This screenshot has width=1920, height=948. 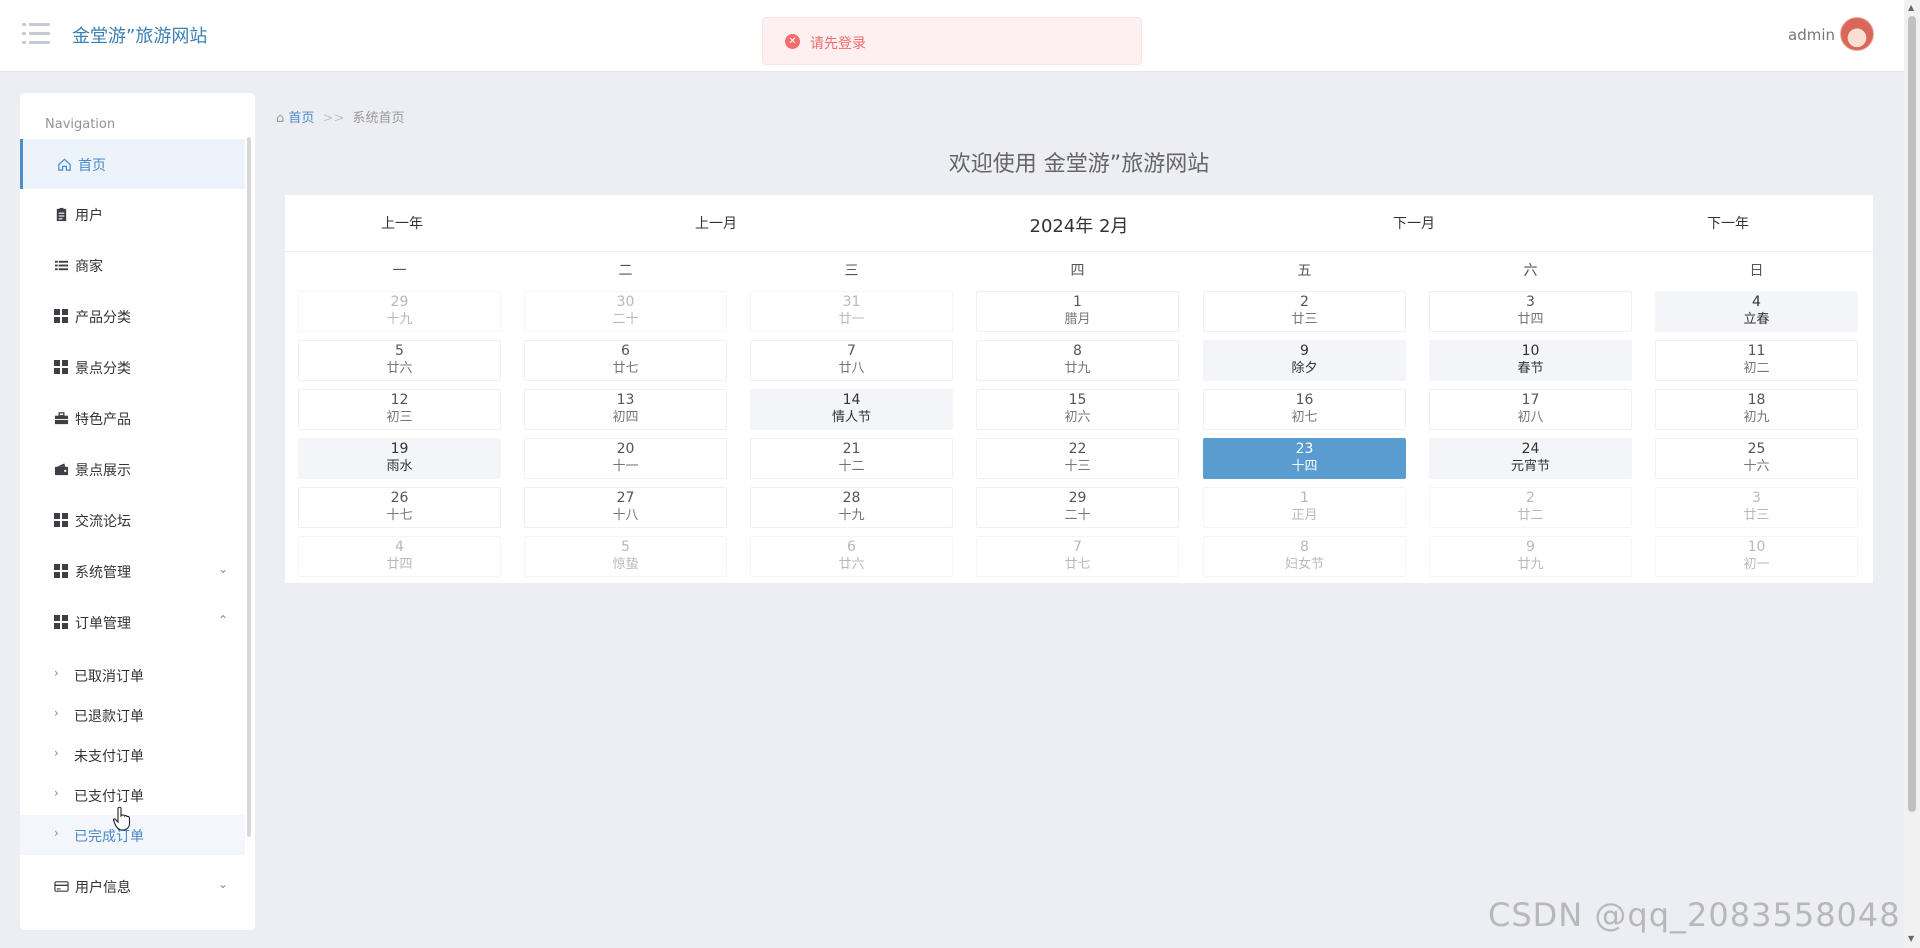 What do you see at coordinates (851, 311) in the screenshot?
I see `calendar-day: 31 廿一` at bounding box center [851, 311].